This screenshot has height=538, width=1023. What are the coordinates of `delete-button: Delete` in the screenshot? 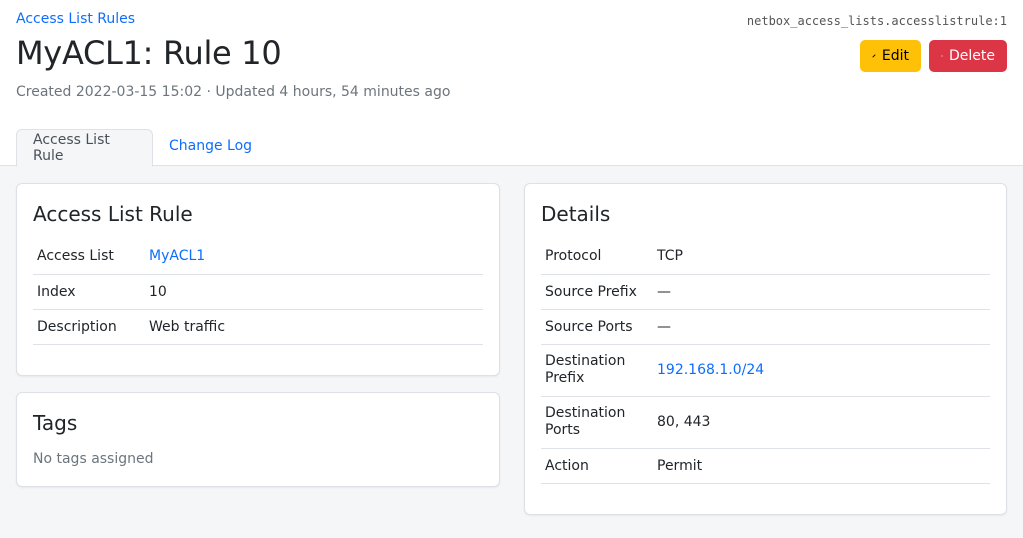 It's located at (968, 56).